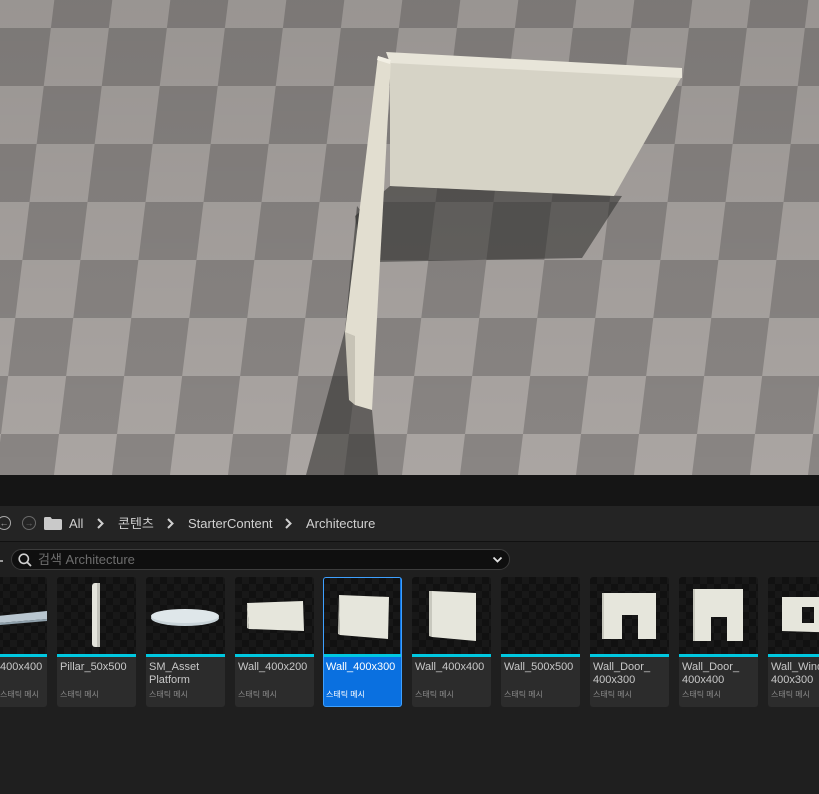  I want to click on breadcrumb-all: All, so click(76, 523).